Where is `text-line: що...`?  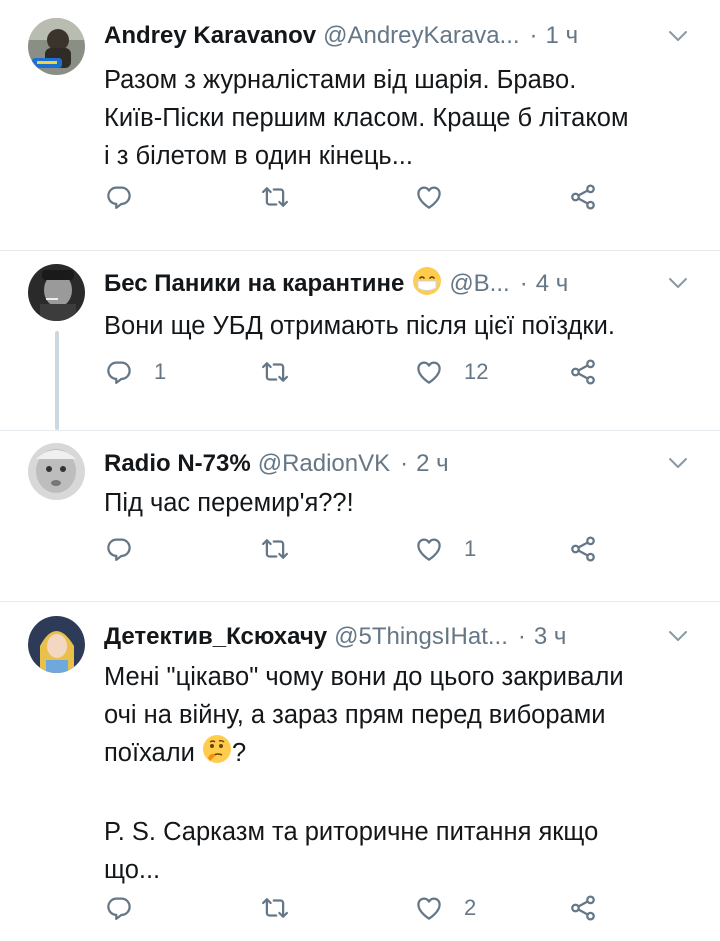
text-line: що... is located at coordinates (132, 870).